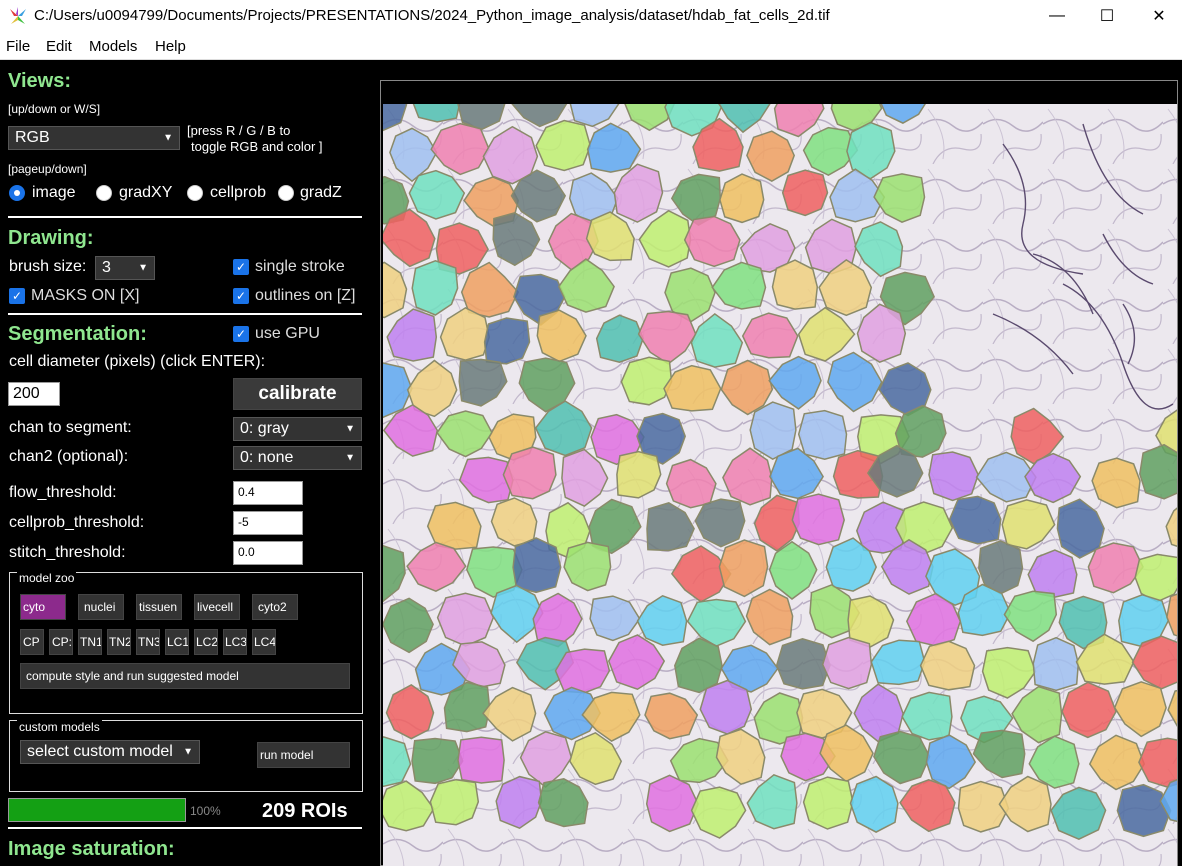 The image size is (1182, 866). I want to click on radio-image, so click(17, 193).